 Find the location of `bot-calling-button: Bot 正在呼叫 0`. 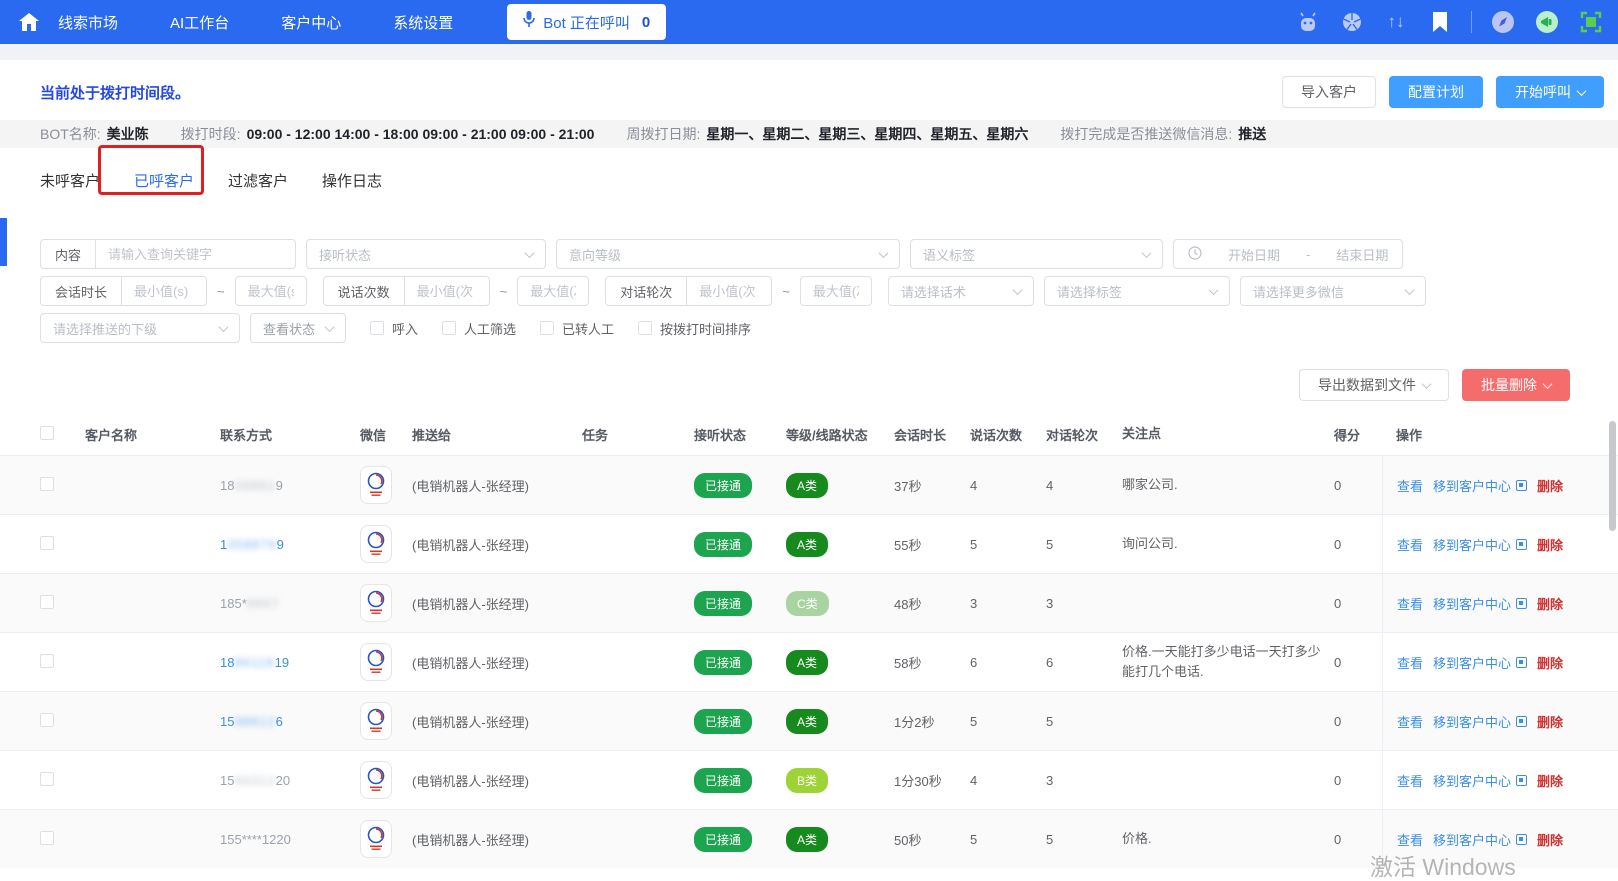

bot-calling-button: Bot 正在呼叫 0 is located at coordinates (587, 22).